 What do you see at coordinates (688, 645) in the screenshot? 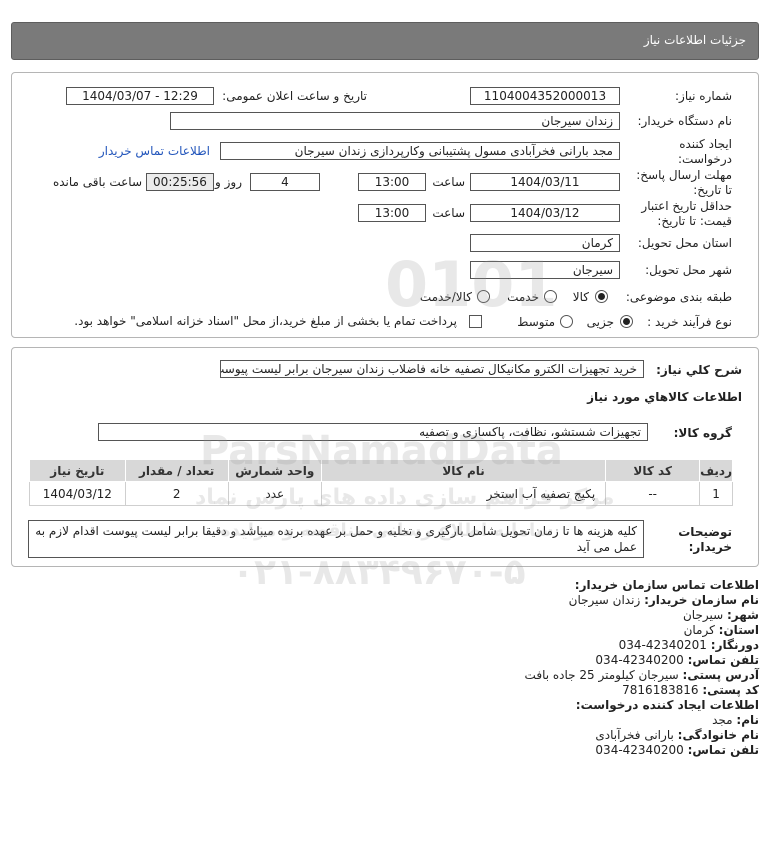
I see `contact-fax: دورنگار: 034-42340201` at bounding box center [688, 645].